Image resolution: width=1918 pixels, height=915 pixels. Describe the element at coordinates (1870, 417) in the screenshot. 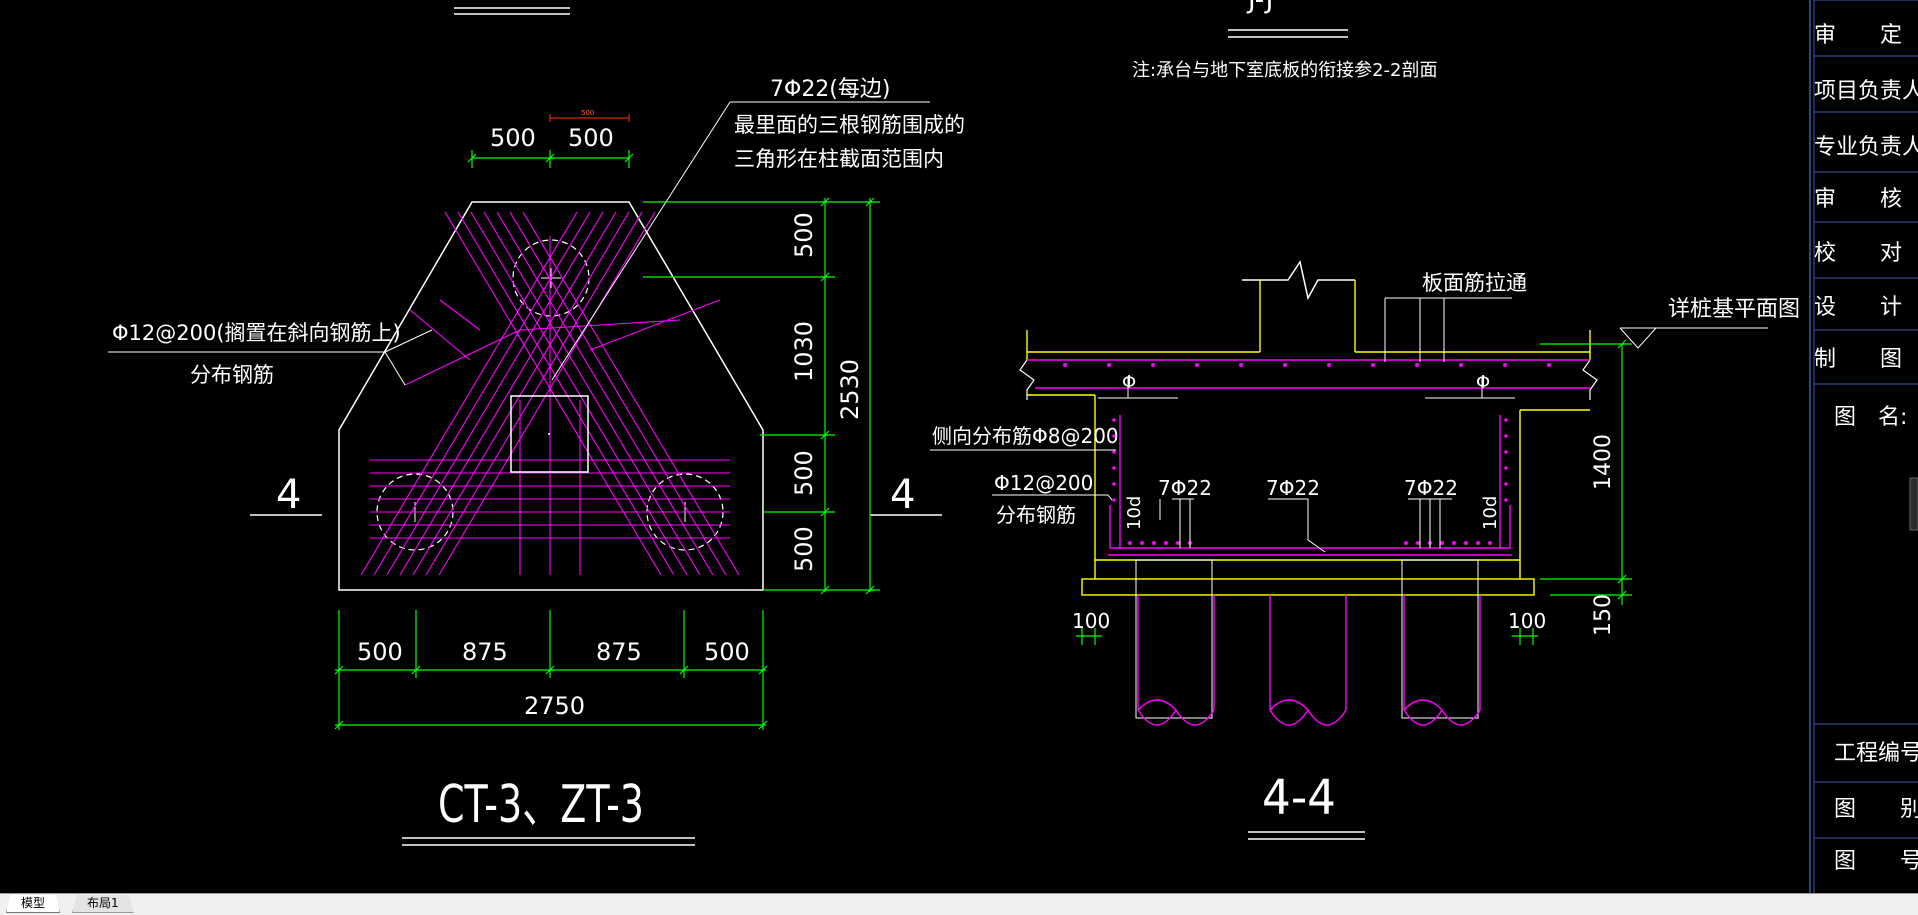

I see `tb-drawing-name: 图 名:` at that location.